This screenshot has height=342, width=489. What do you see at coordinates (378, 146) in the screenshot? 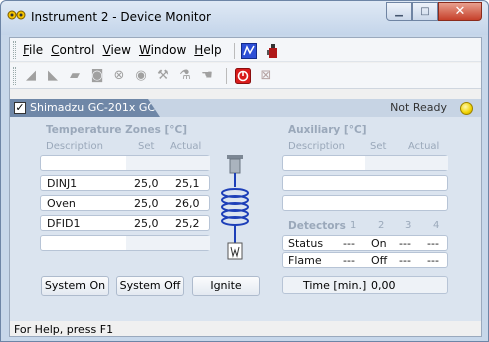
I see `aux-col-set: Set` at bounding box center [378, 146].